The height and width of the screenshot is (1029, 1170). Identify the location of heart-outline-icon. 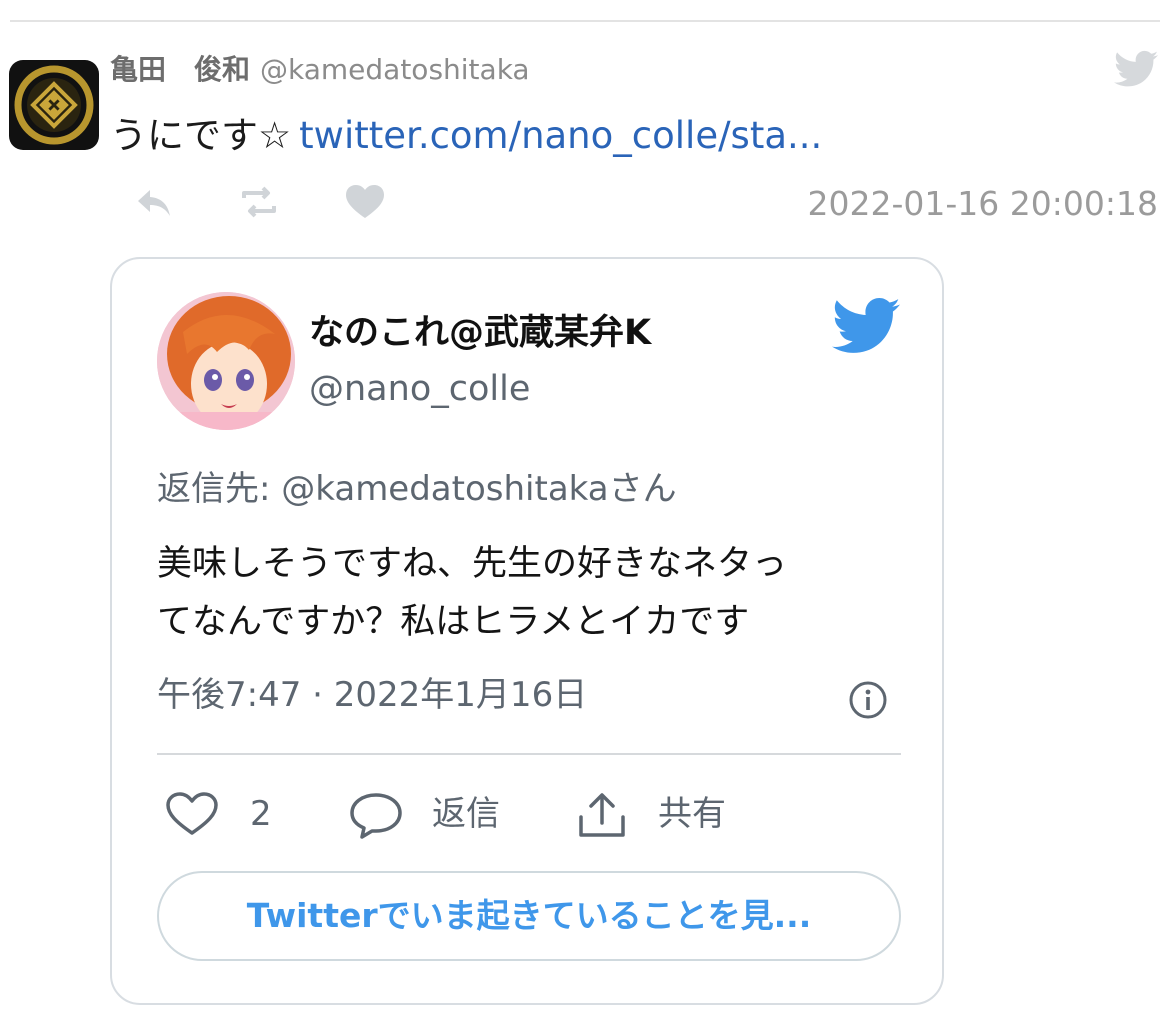
(192, 813).